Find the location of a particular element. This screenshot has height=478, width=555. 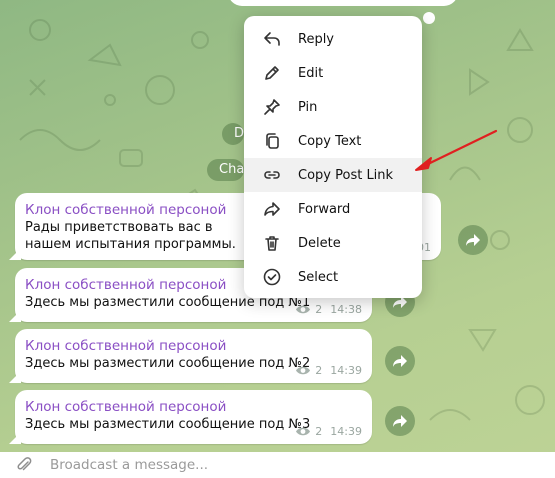

trash-icon is located at coordinates (272, 243).